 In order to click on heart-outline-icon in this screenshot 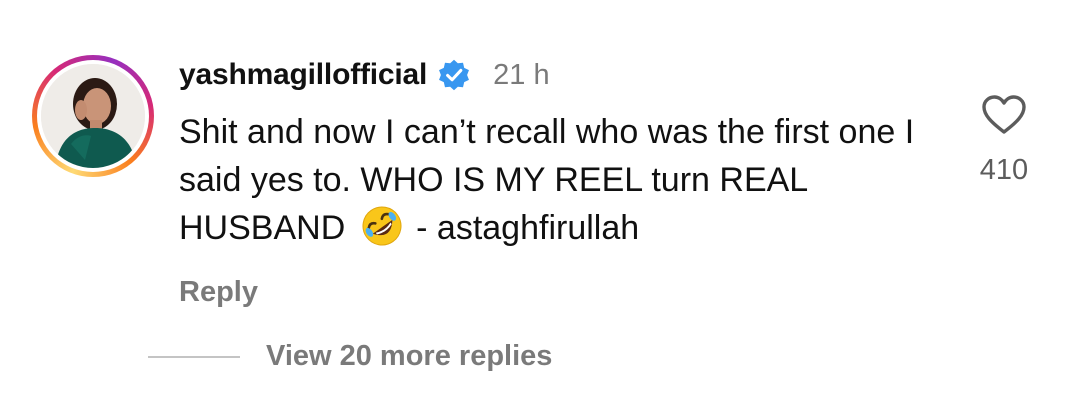, I will do `click(1004, 115)`.